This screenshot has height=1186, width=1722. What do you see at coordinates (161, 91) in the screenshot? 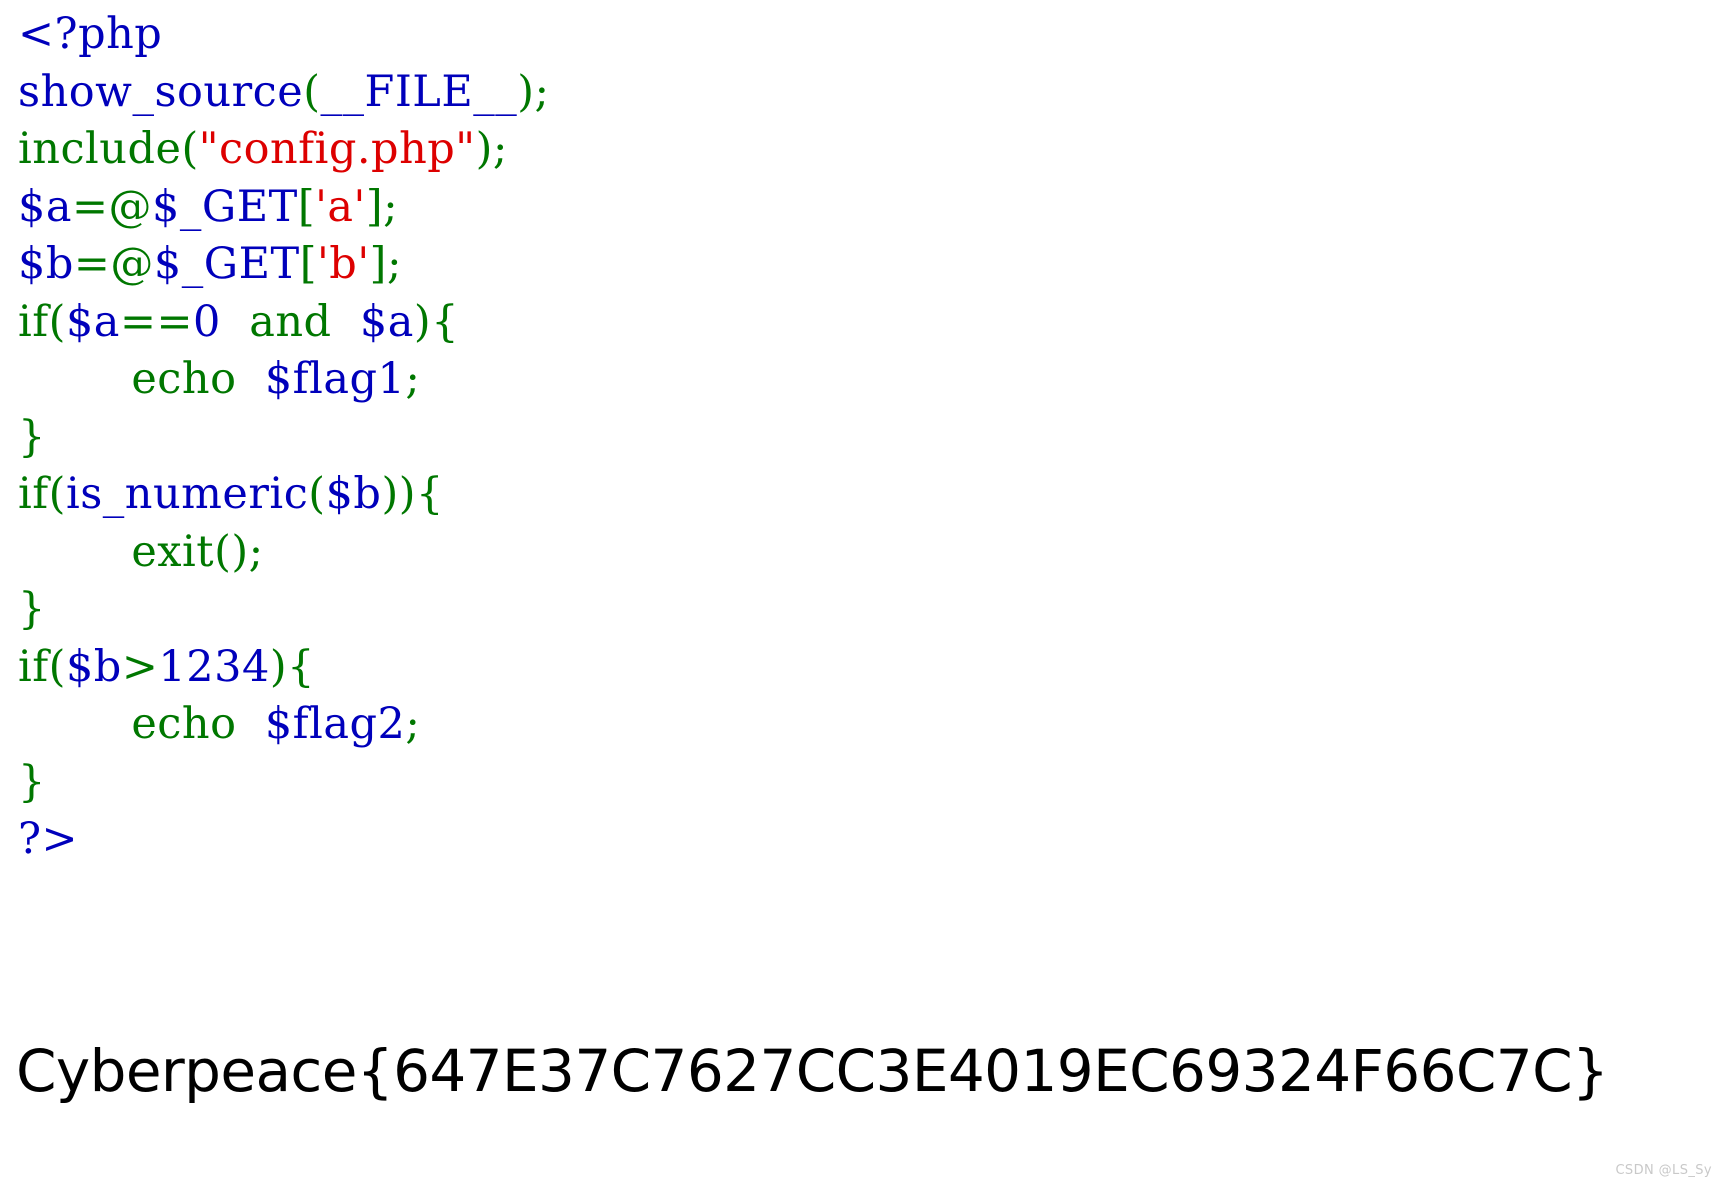
I see `code-token: show_source` at bounding box center [161, 91].